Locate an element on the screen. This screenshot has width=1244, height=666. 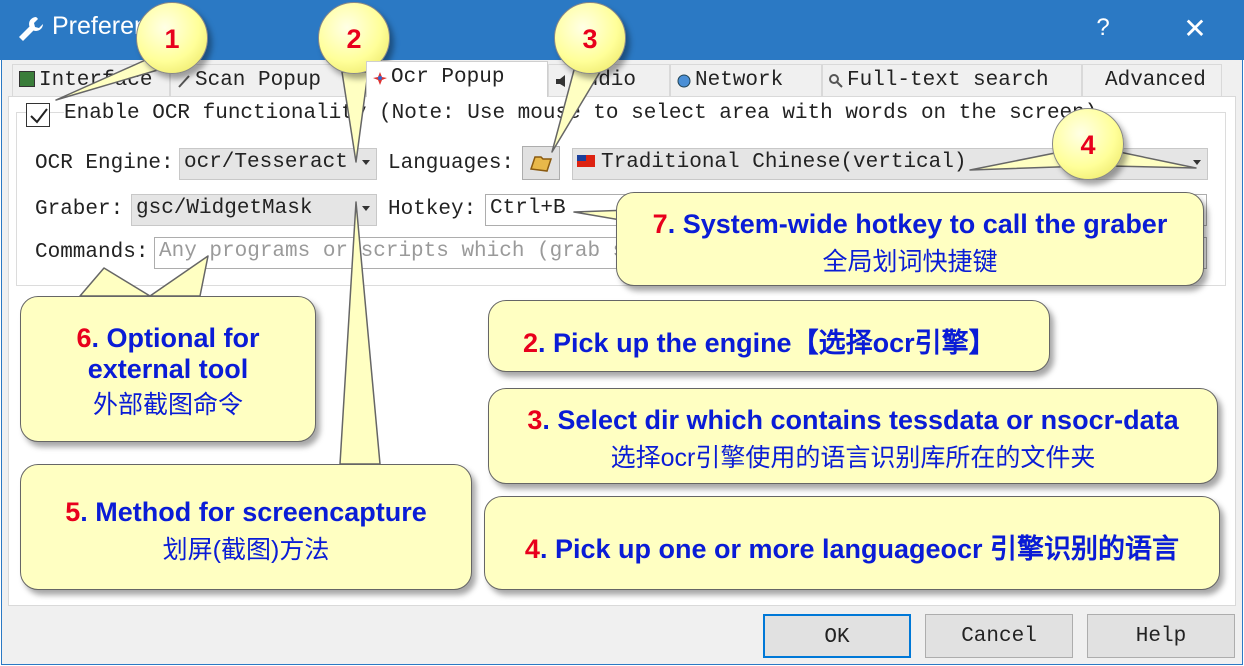
graber-select: gsc/WidgetMask is located at coordinates (254, 210).